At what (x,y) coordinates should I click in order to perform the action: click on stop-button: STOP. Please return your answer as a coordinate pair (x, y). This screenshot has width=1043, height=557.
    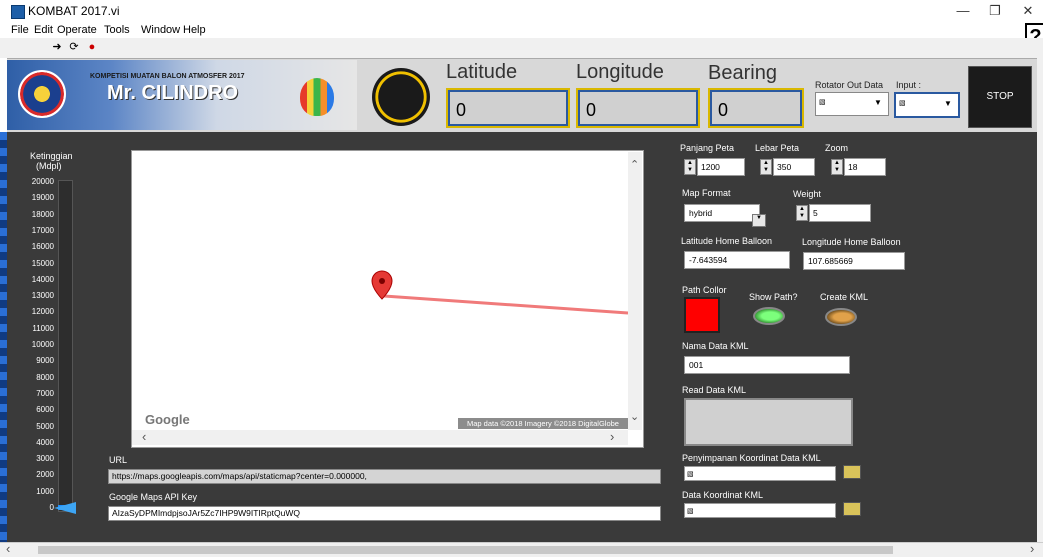
    Looking at the image, I should click on (1000, 97).